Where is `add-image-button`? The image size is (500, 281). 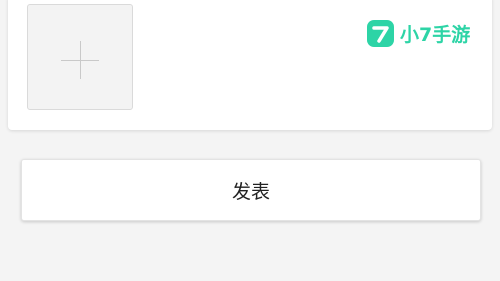 add-image-button is located at coordinates (80, 57).